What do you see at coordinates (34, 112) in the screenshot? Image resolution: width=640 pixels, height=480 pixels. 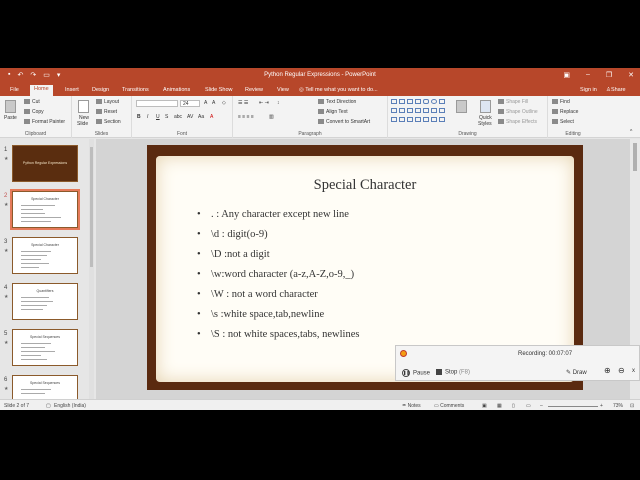 I see `copy-button: Copy` at bounding box center [34, 112].